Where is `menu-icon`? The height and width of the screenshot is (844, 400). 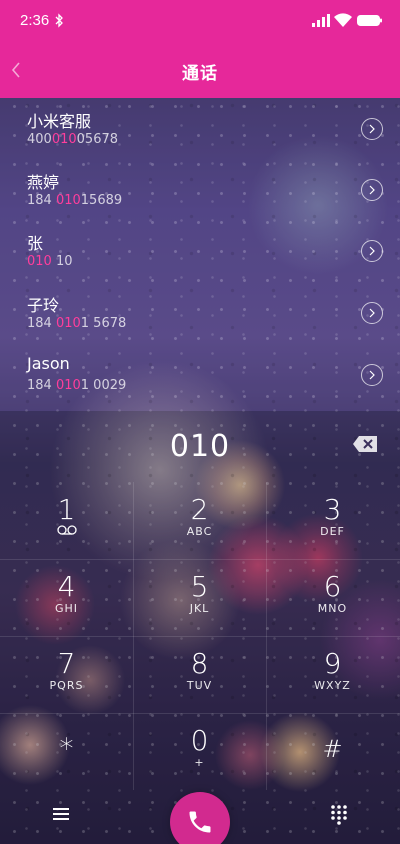 menu-icon is located at coordinates (61, 814).